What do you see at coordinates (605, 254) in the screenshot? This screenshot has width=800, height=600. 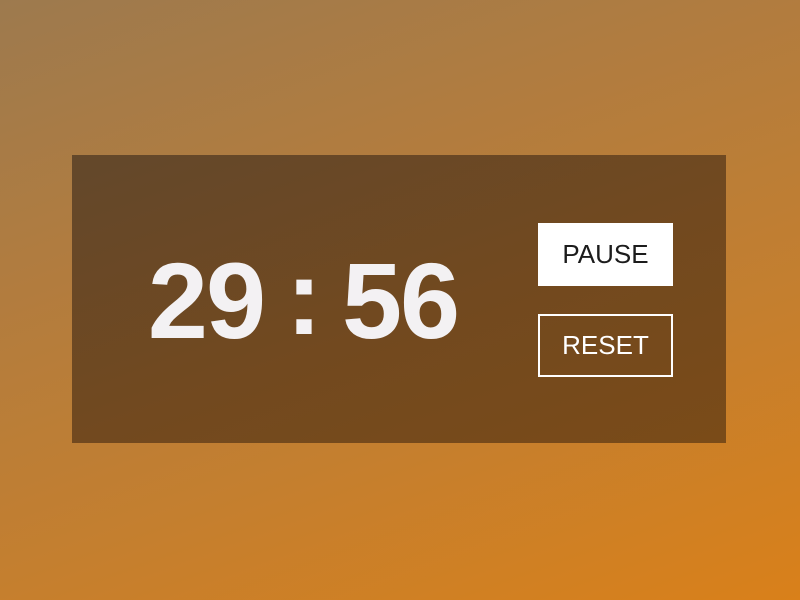 I see `pause-button: PAUSE` at bounding box center [605, 254].